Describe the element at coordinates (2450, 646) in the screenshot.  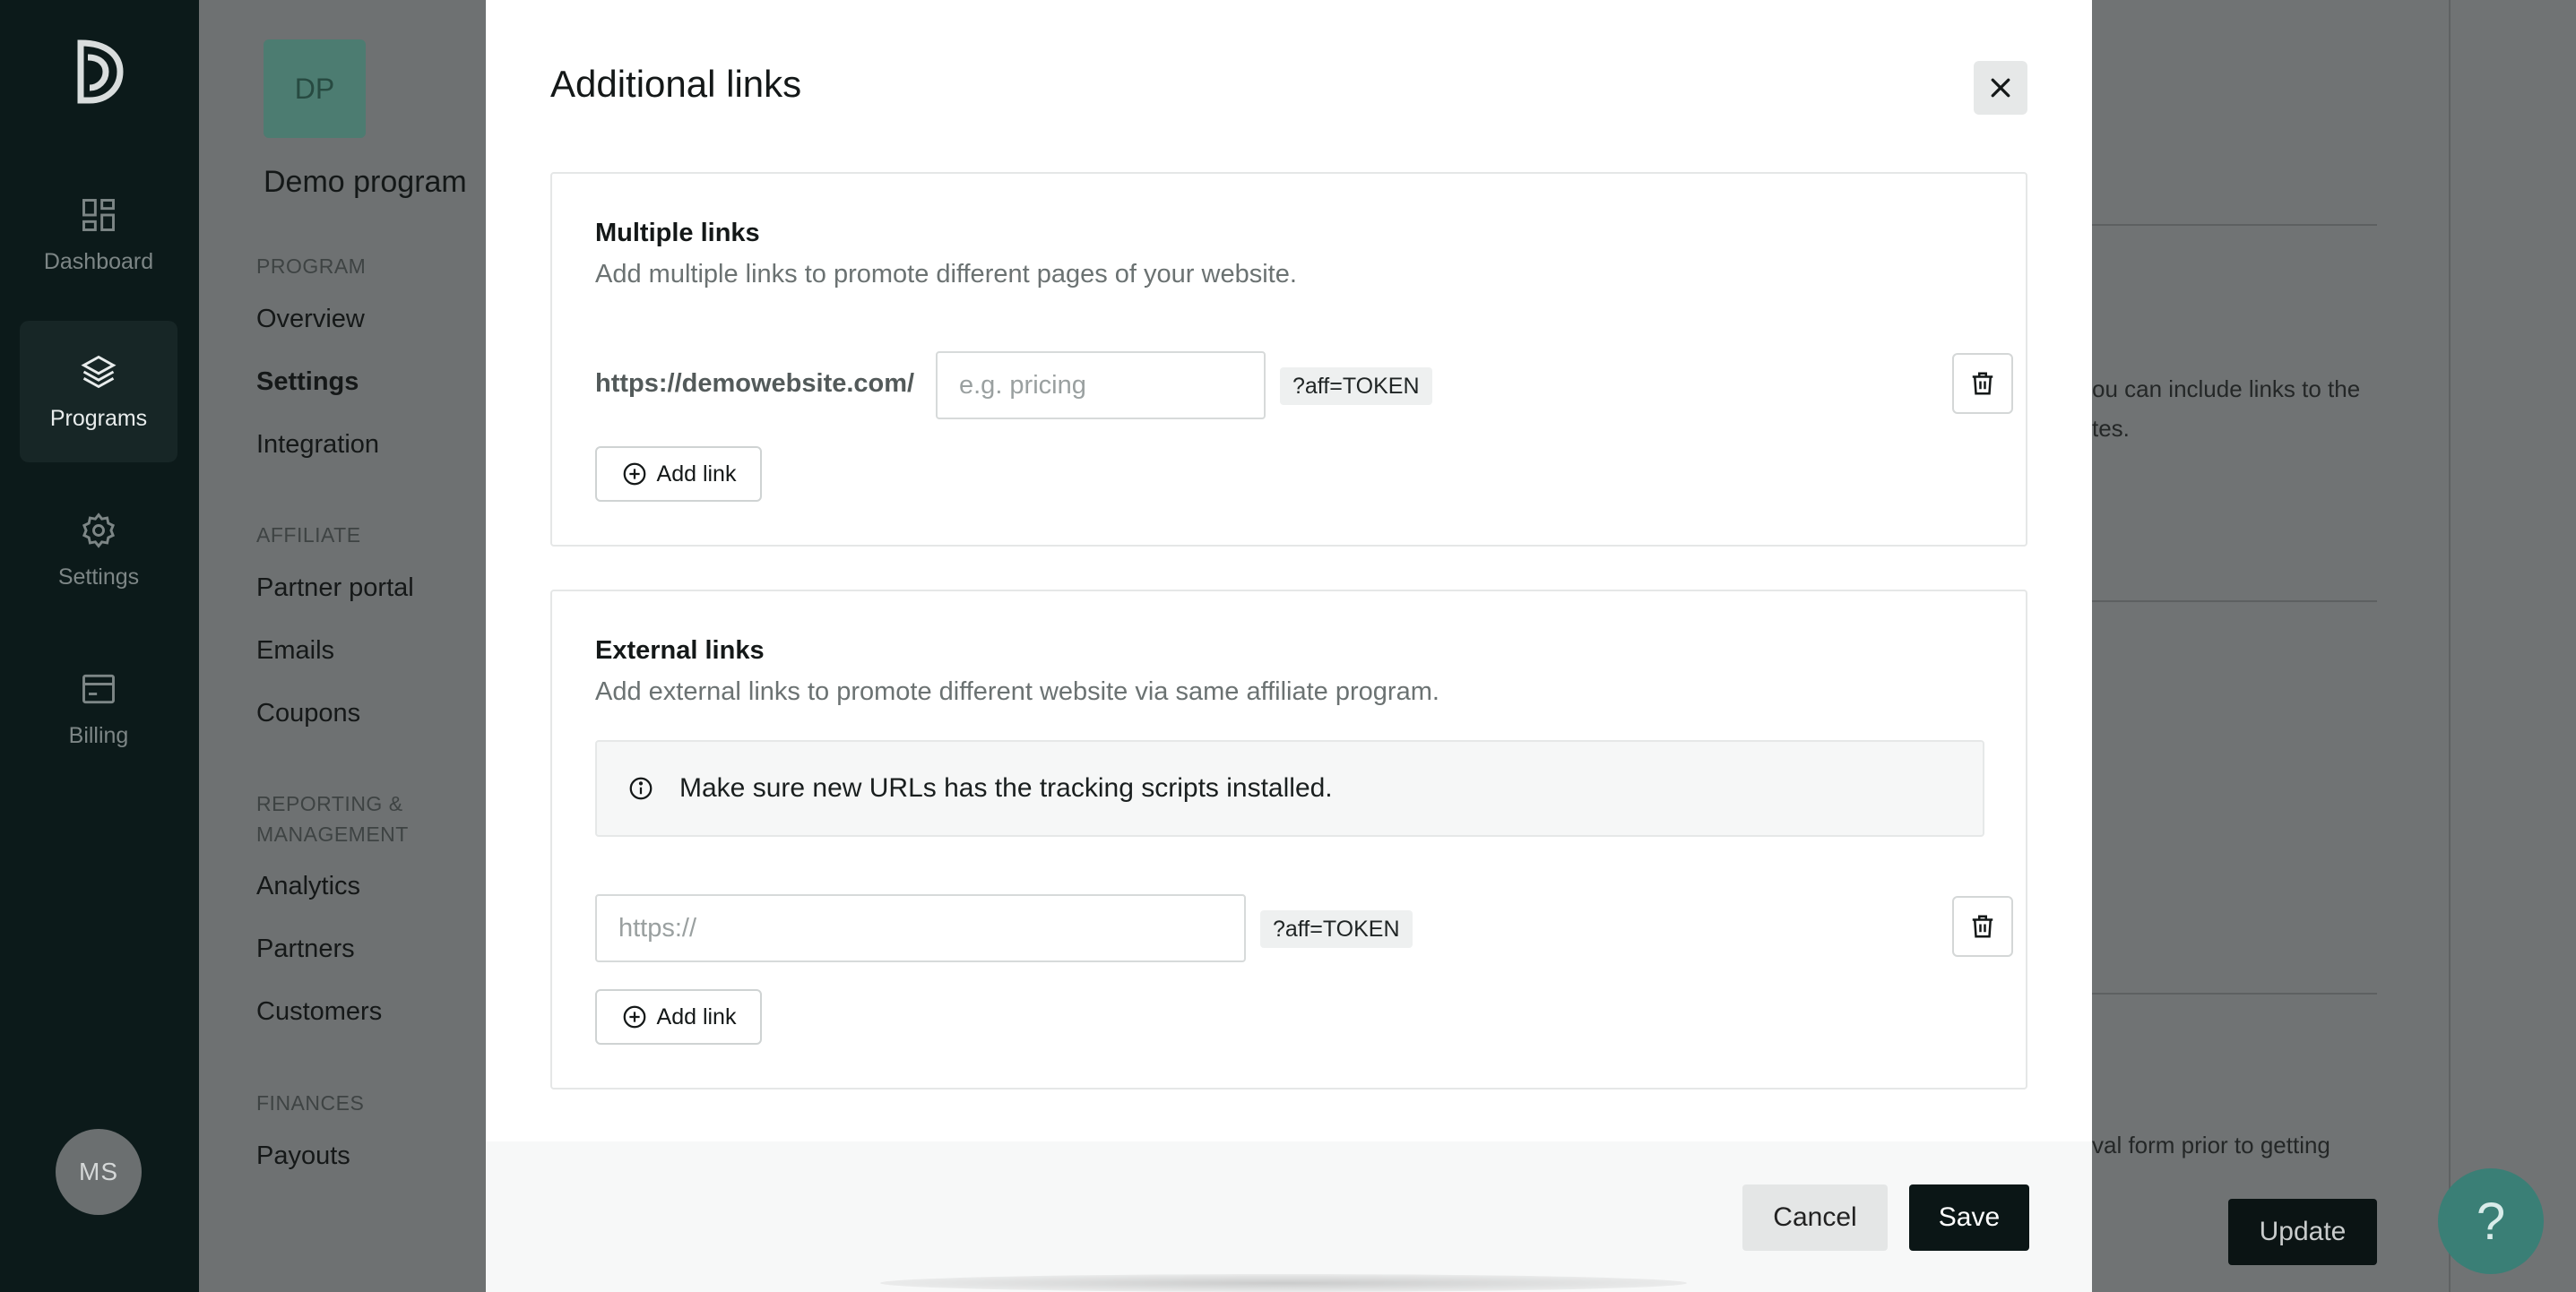
I see `bg-panel-border` at that location.